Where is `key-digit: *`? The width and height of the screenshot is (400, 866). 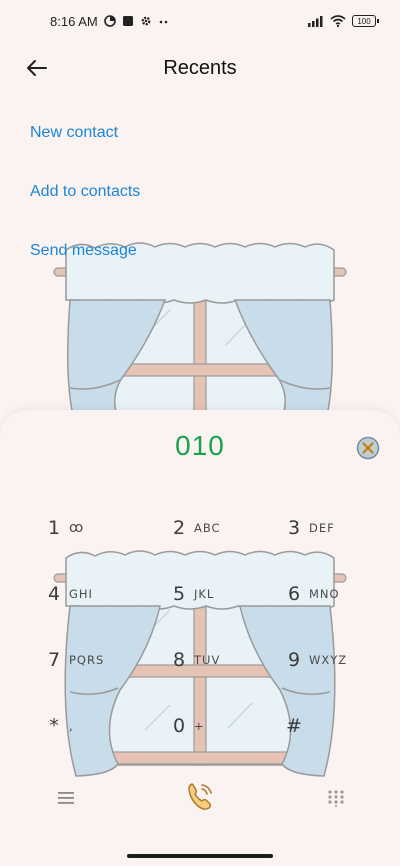
key-digit: * is located at coordinates (54, 726).